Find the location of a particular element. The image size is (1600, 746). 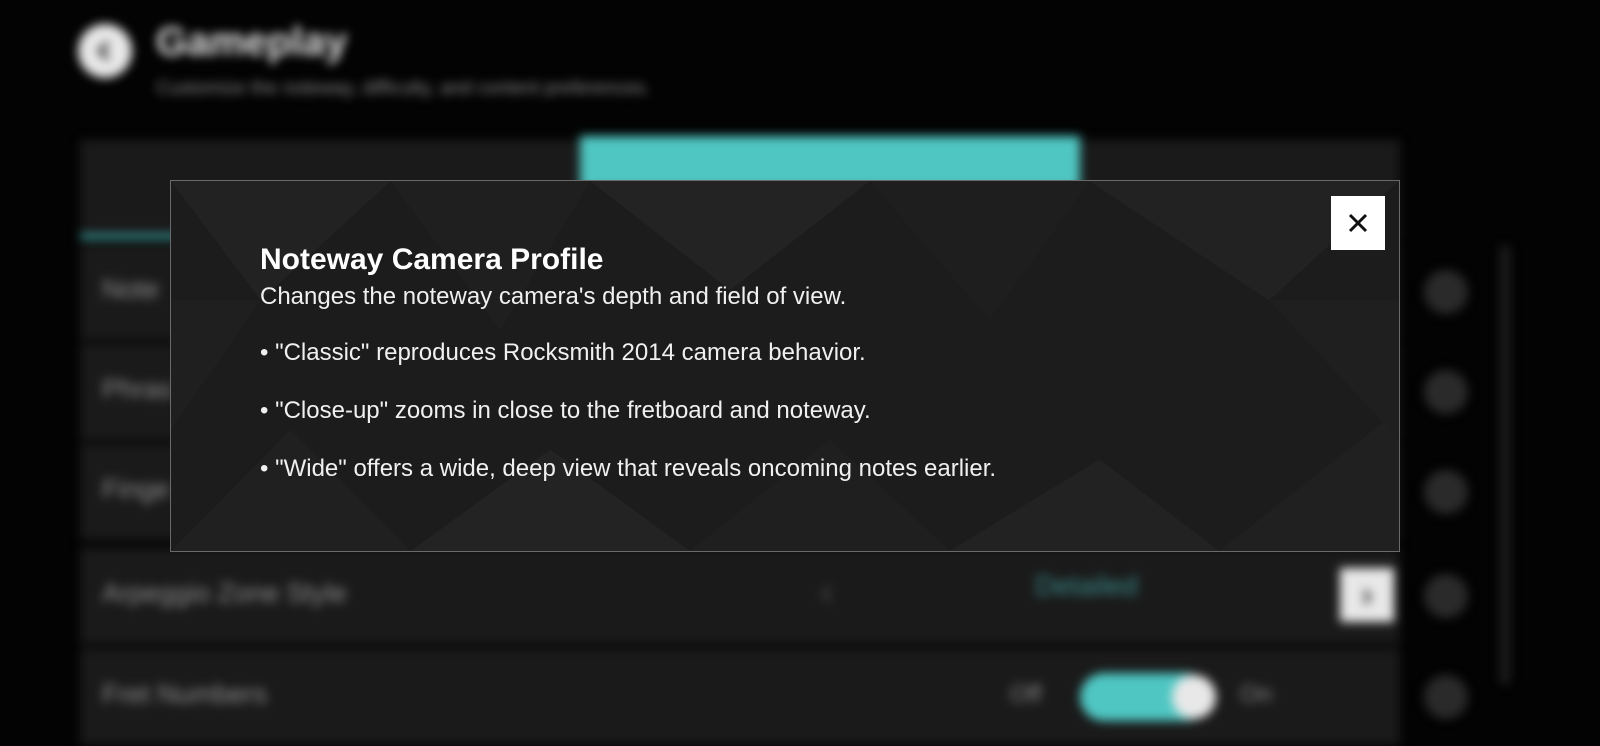

back-button is located at coordinates (105, 51).